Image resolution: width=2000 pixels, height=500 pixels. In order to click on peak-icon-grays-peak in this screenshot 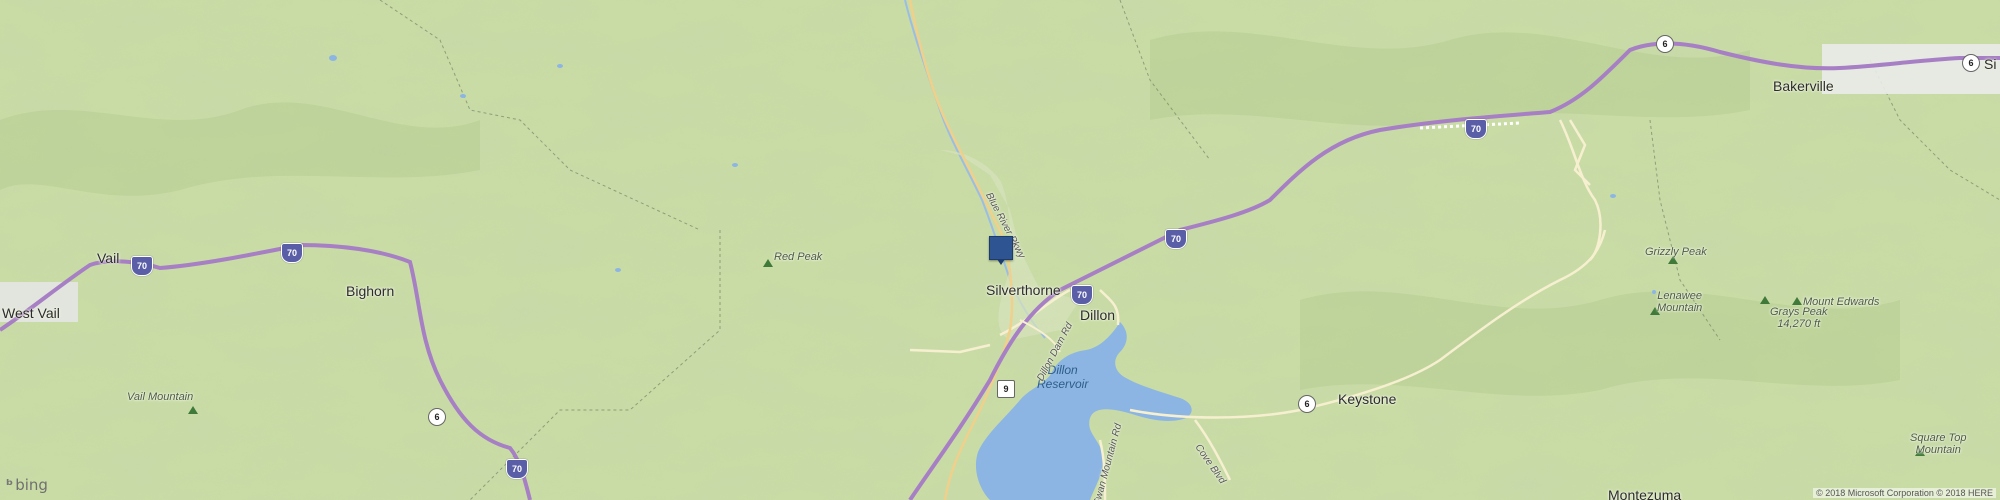, I will do `click(1765, 300)`.